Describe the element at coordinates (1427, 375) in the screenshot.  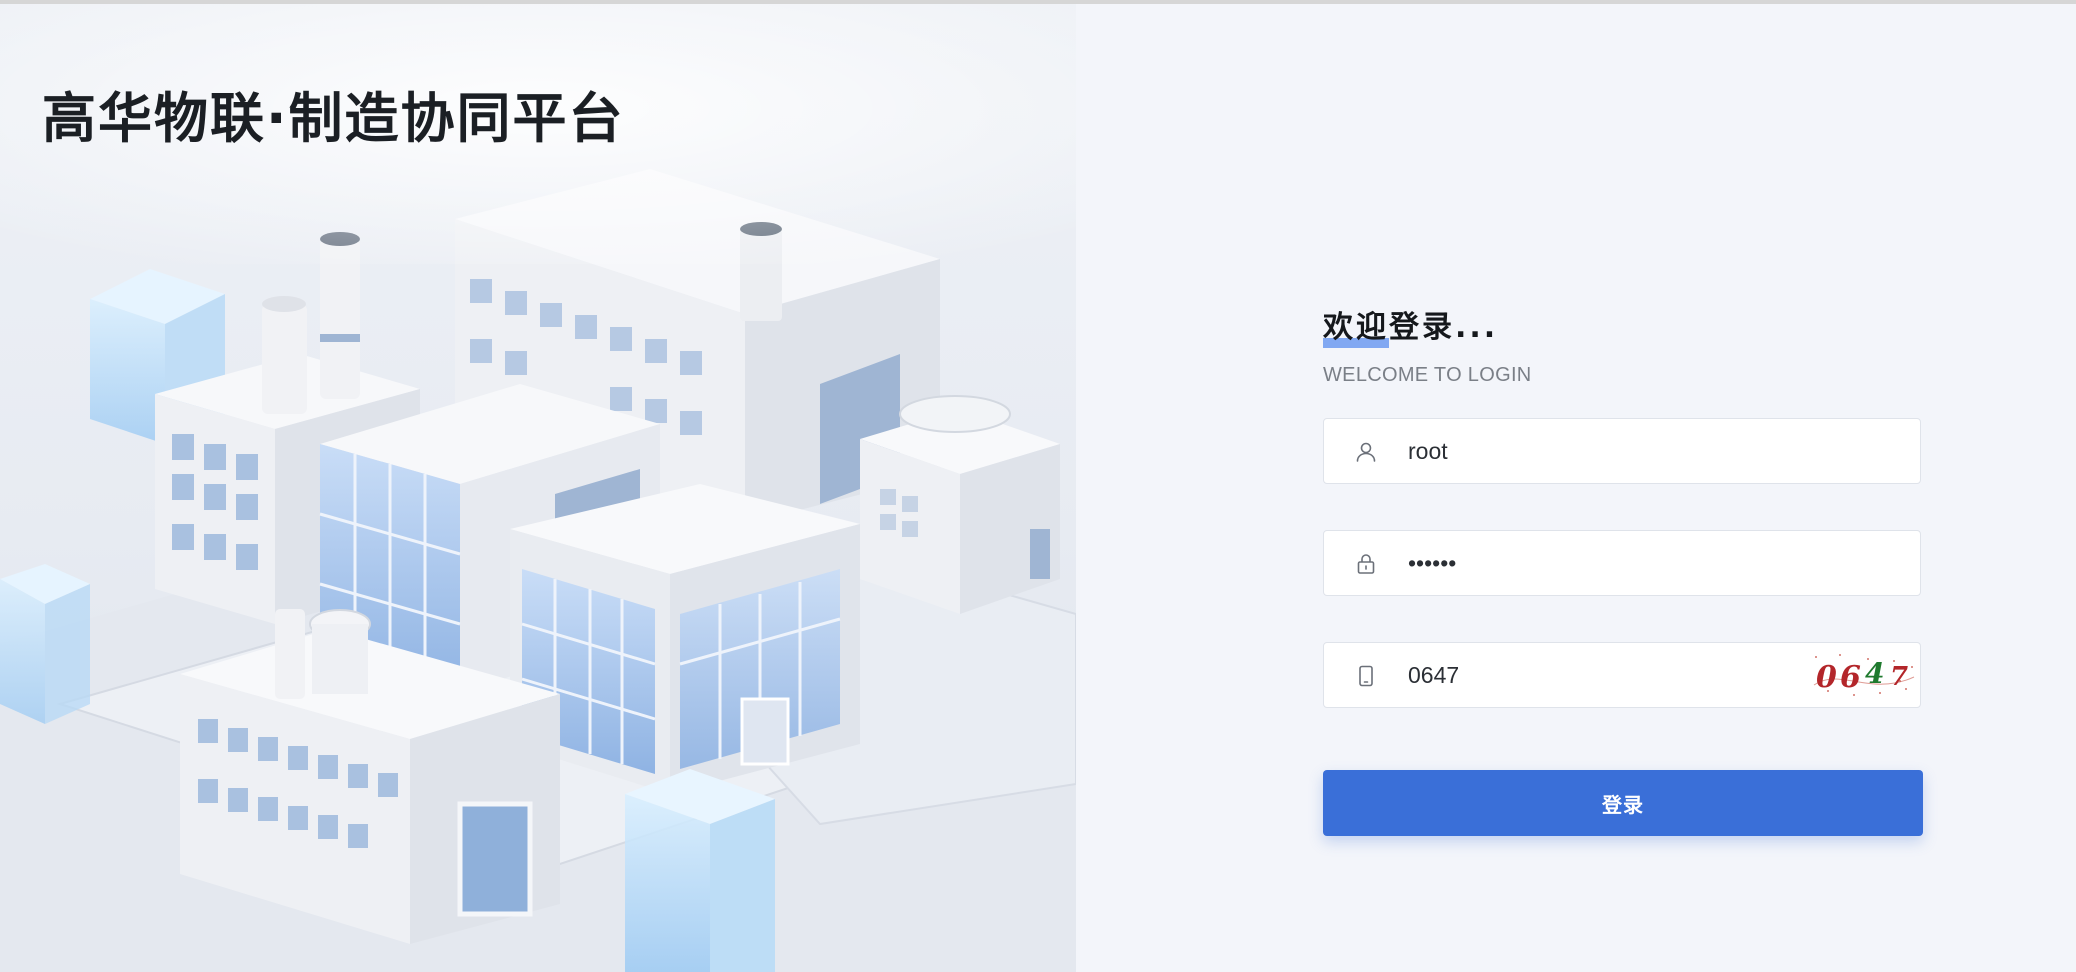
I see `welcome-subheading: WELCOME TO LOGIN` at that location.